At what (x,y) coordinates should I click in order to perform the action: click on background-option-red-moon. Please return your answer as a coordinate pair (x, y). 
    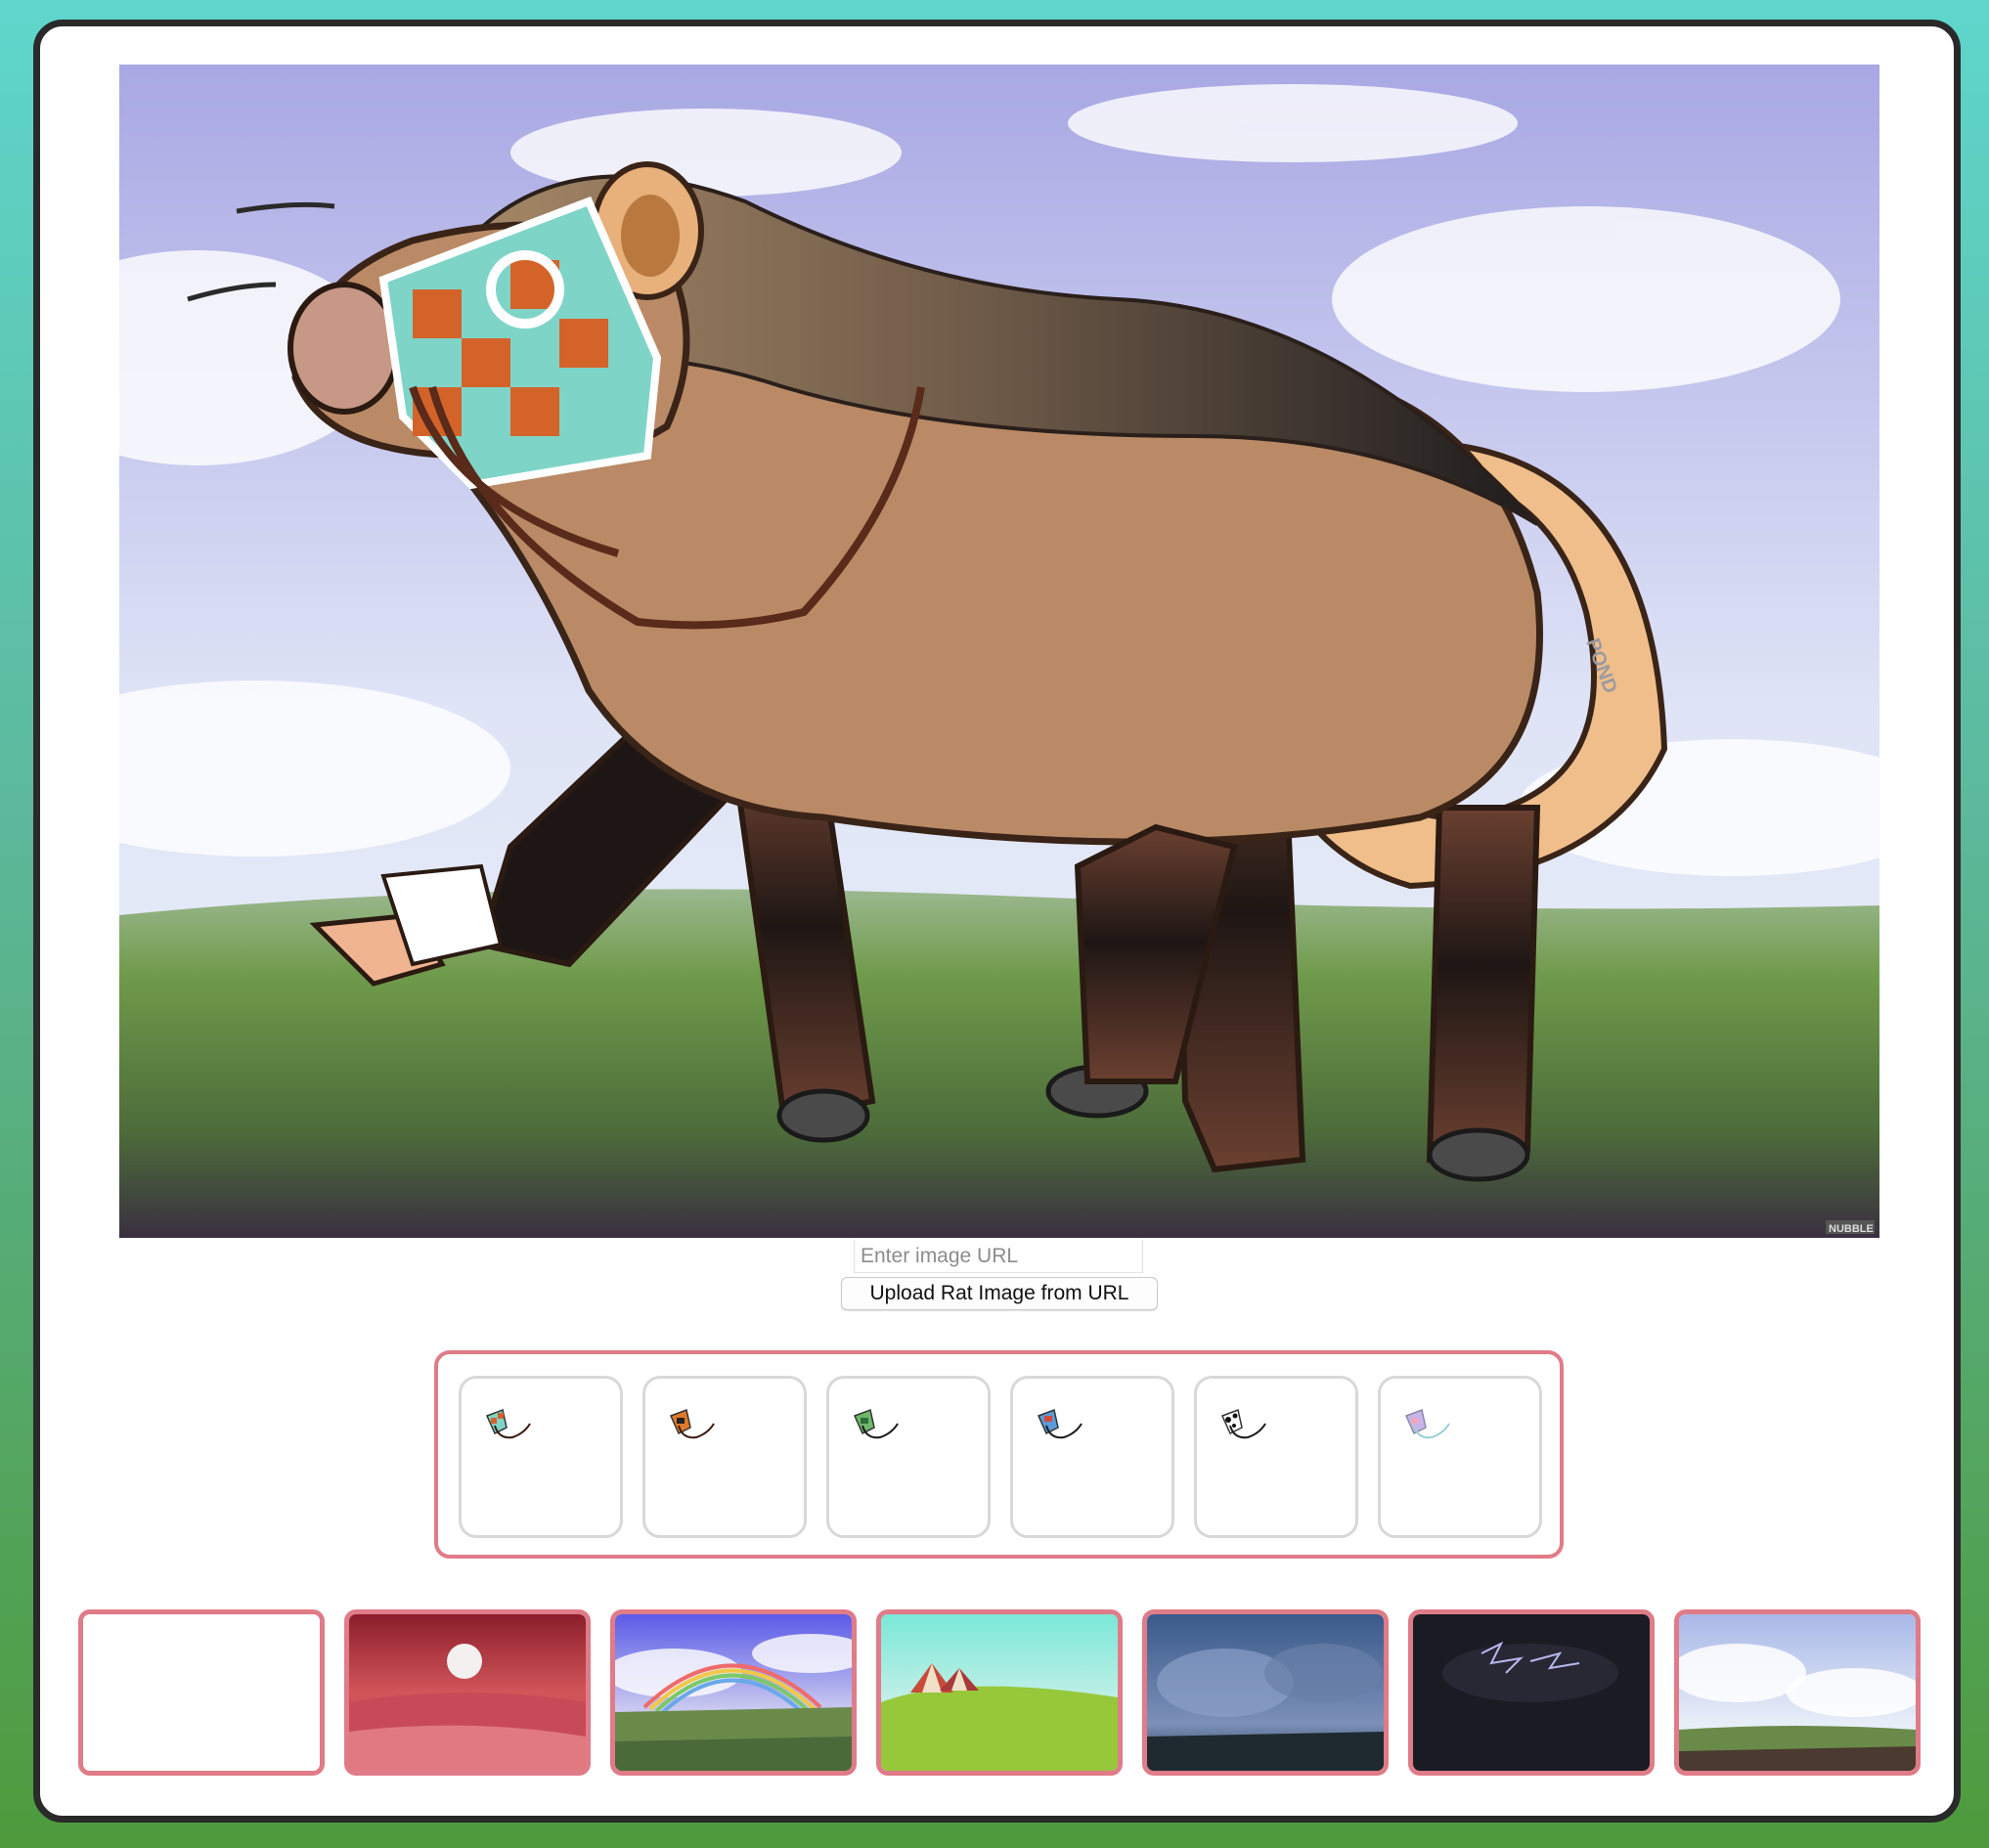
    Looking at the image, I should click on (467, 1692).